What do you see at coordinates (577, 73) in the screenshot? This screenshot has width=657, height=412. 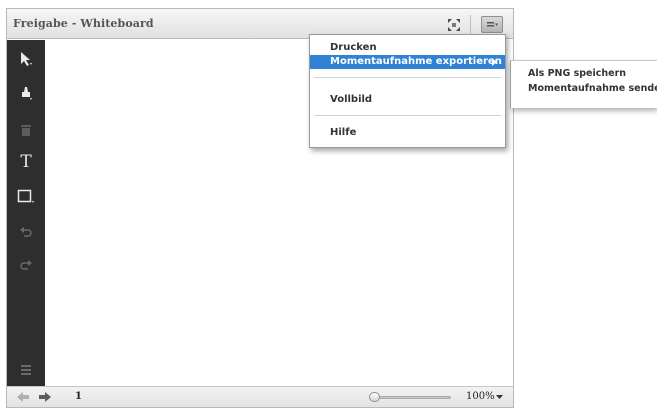 I see `submenu-item-label: Als PNG speichern` at bounding box center [577, 73].